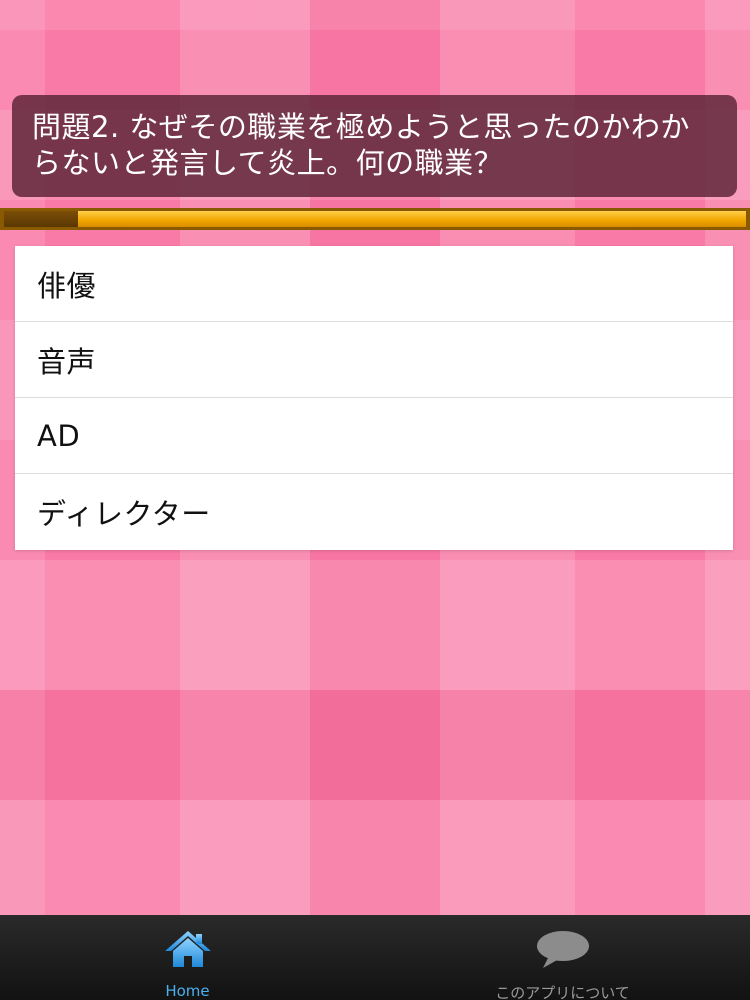 This screenshot has height=1000, width=750. What do you see at coordinates (374, 436) in the screenshot?
I see `answer-option-3: AD` at bounding box center [374, 436].